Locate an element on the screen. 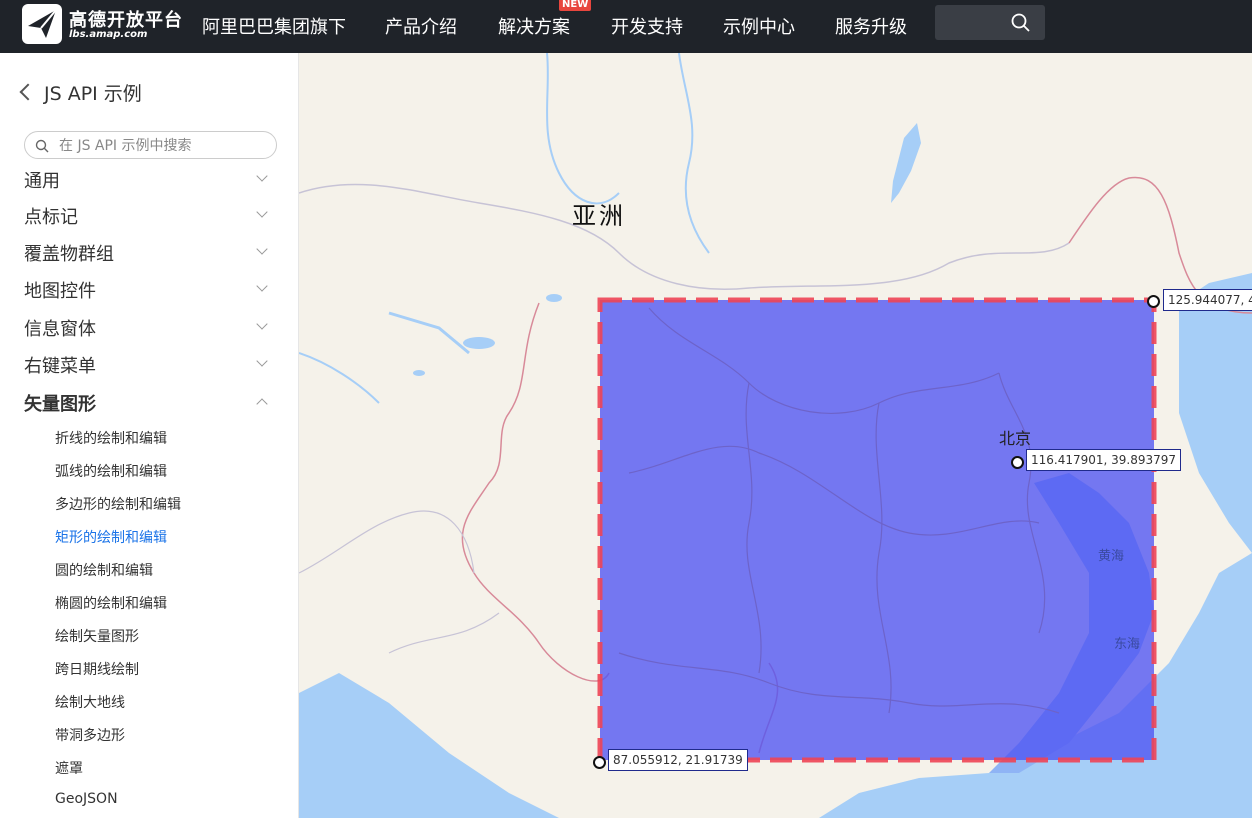 This screenshot has height=818, width=1252. subitem-draw-vector: 绘制矢量图形 is located at coordinates (97, 636).